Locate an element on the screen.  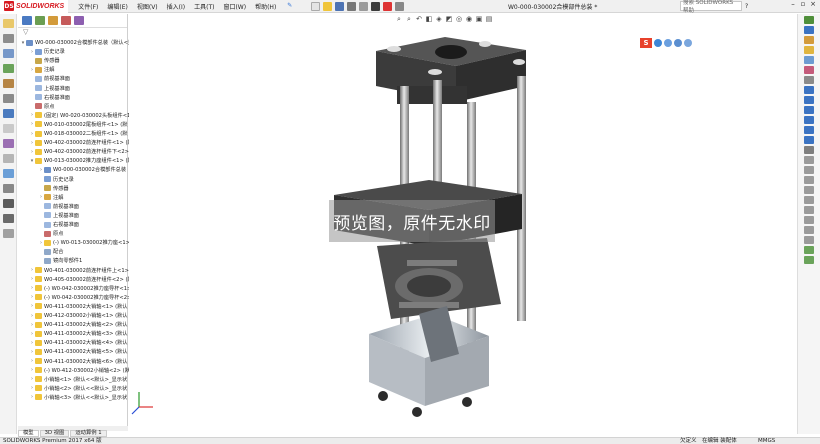
tree-item: › W0-411-030002大销轴<6> (默认 is located at coordinates (78, 361).